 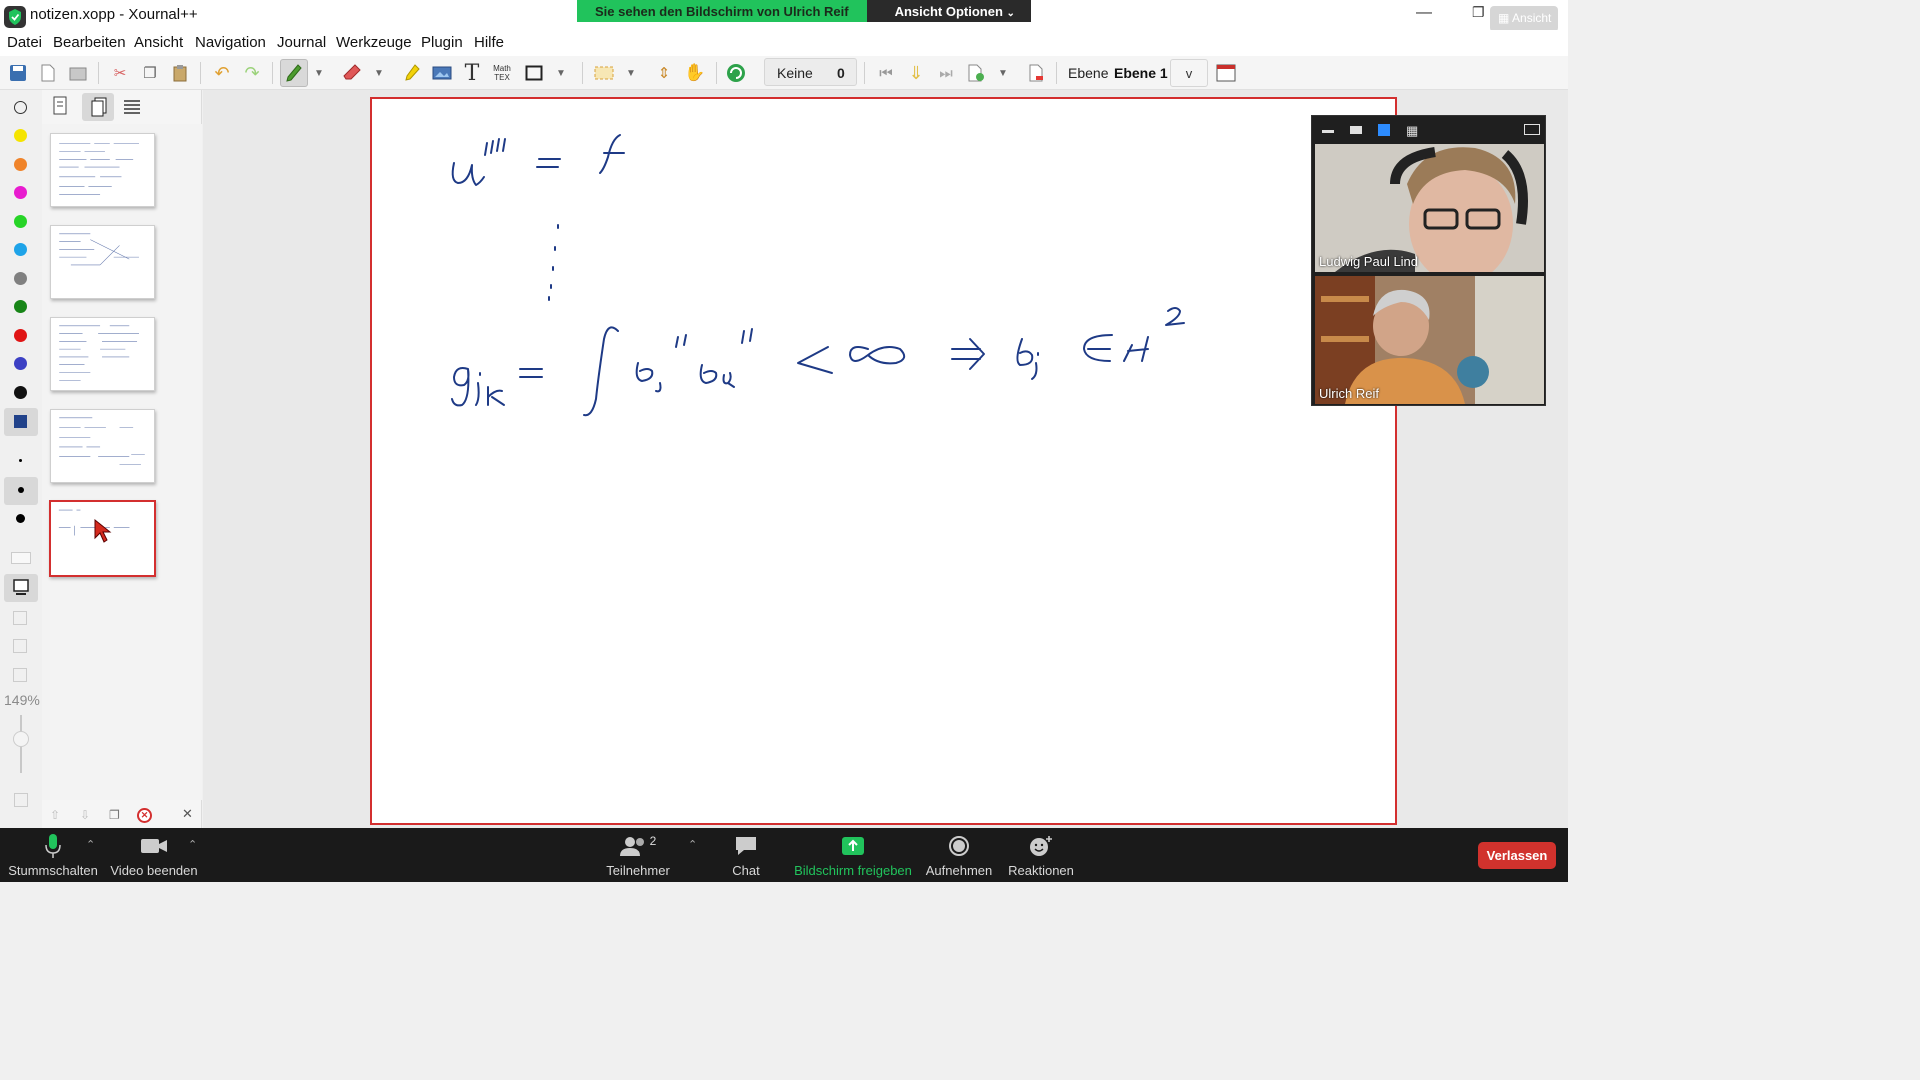 What do you see at coordinates (20, 192) in the screenshot?
I see `color-magenta` at bounding box center [20, 192].